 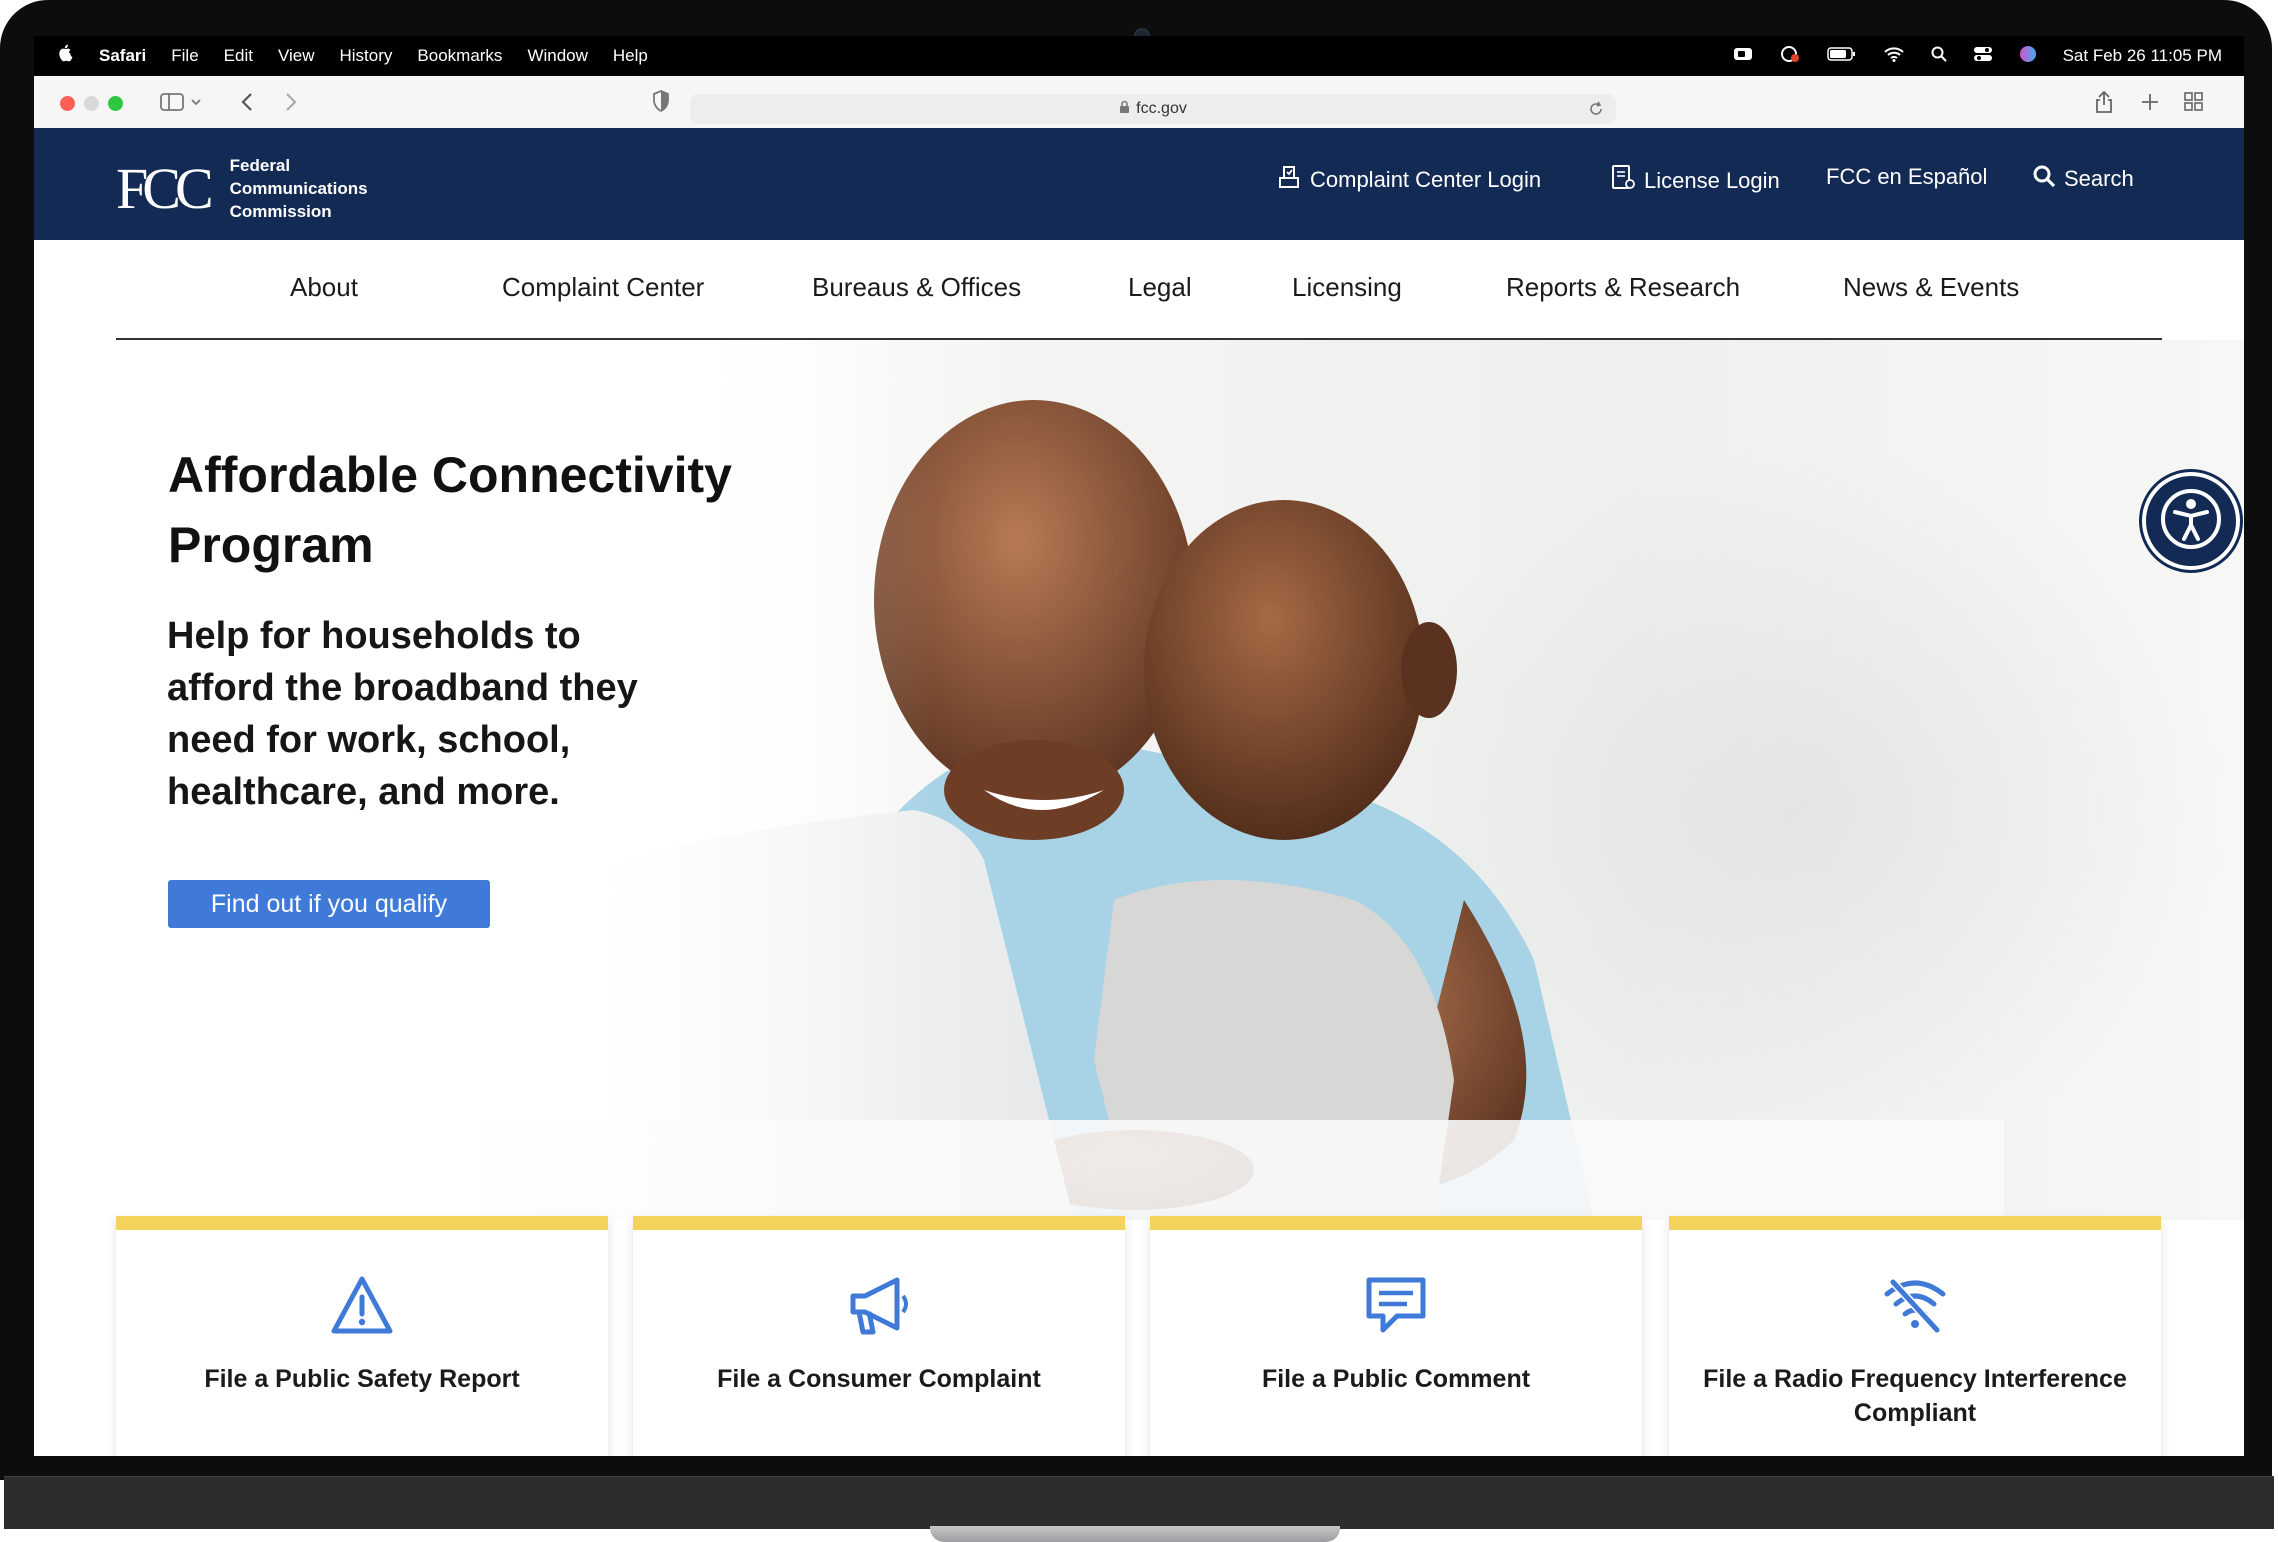 What do you see at coordinates (1161, 108) in the screenshot?
I see `url-text: fcc.gov` at bounding box center [1161, 108].